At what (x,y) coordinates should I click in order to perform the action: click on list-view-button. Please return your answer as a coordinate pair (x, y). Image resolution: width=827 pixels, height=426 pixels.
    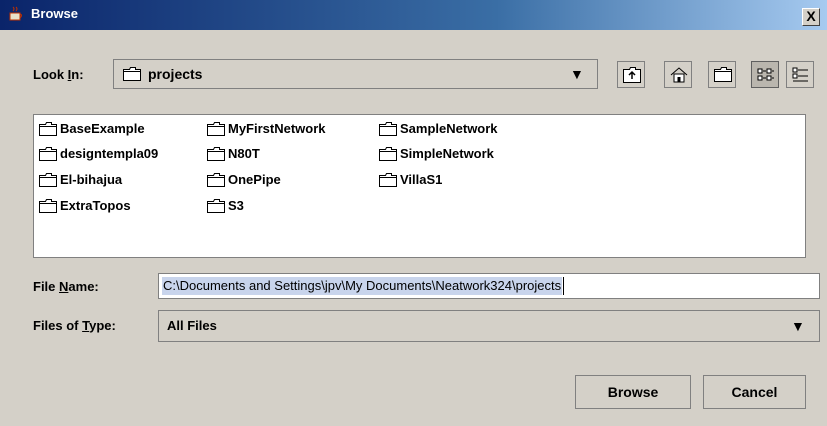
    Looking at the image, I should click on (765, 74).